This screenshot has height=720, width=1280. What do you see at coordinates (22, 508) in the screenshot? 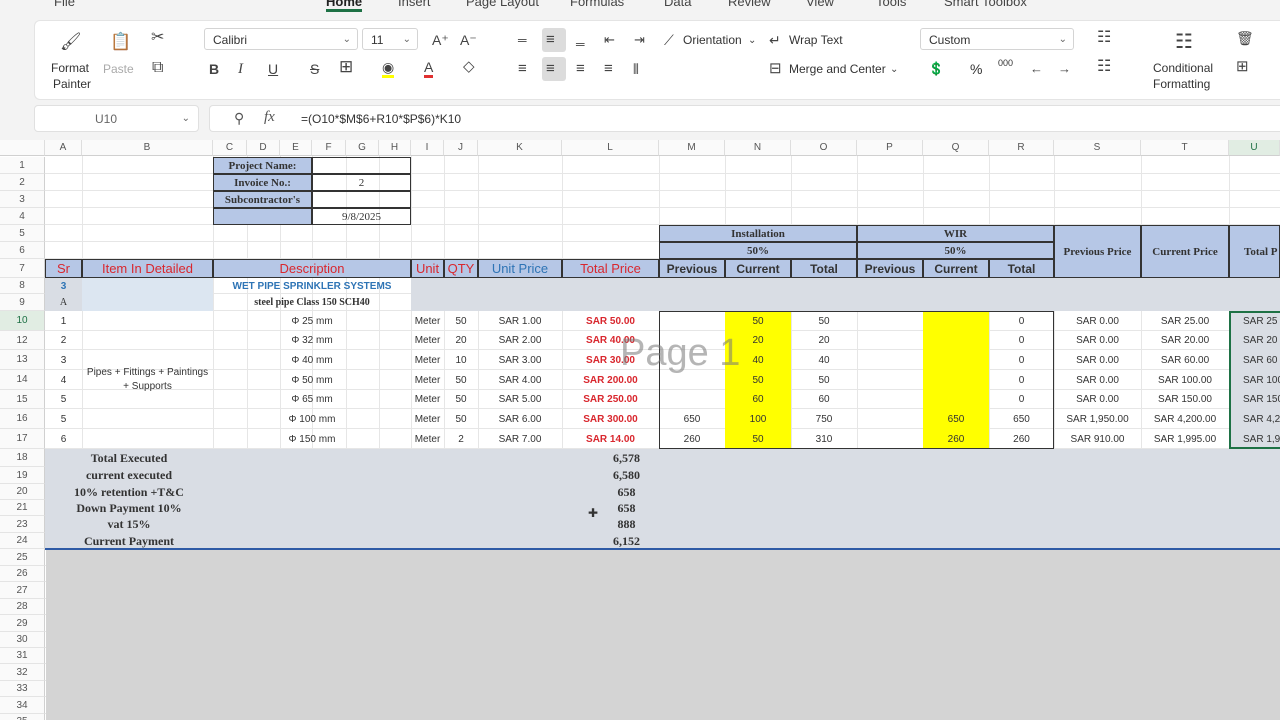
I see `row-header-21: 21` at bounding box center [22, 508].